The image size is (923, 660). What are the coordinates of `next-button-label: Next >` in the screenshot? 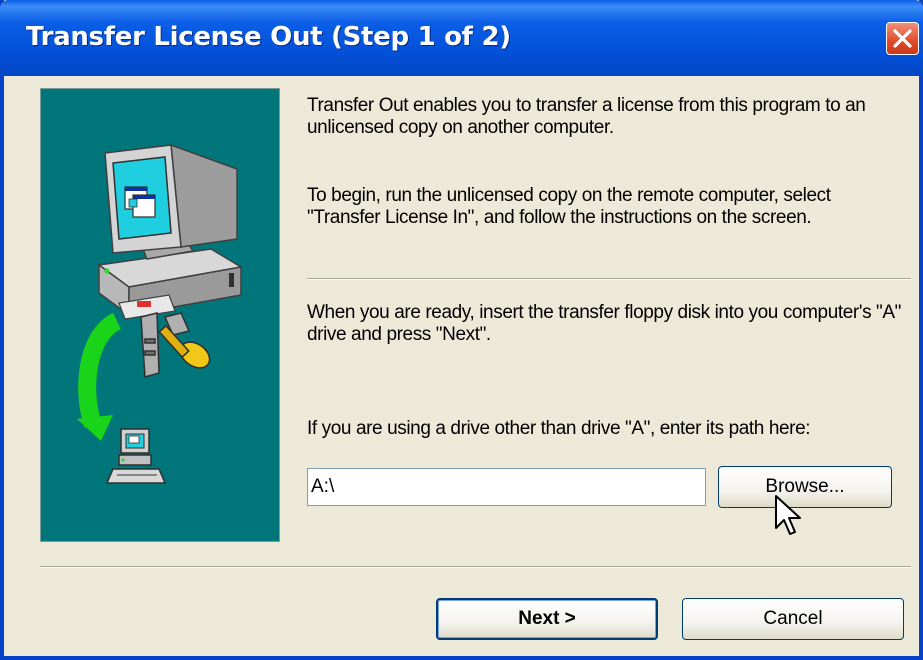 It's located at (547, 618).